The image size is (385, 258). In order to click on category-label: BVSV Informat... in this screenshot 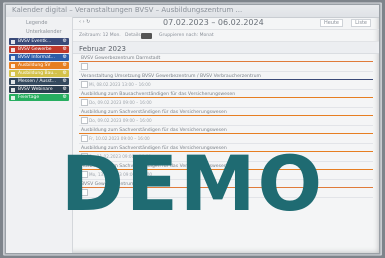, I will do `click(36, 57)`.